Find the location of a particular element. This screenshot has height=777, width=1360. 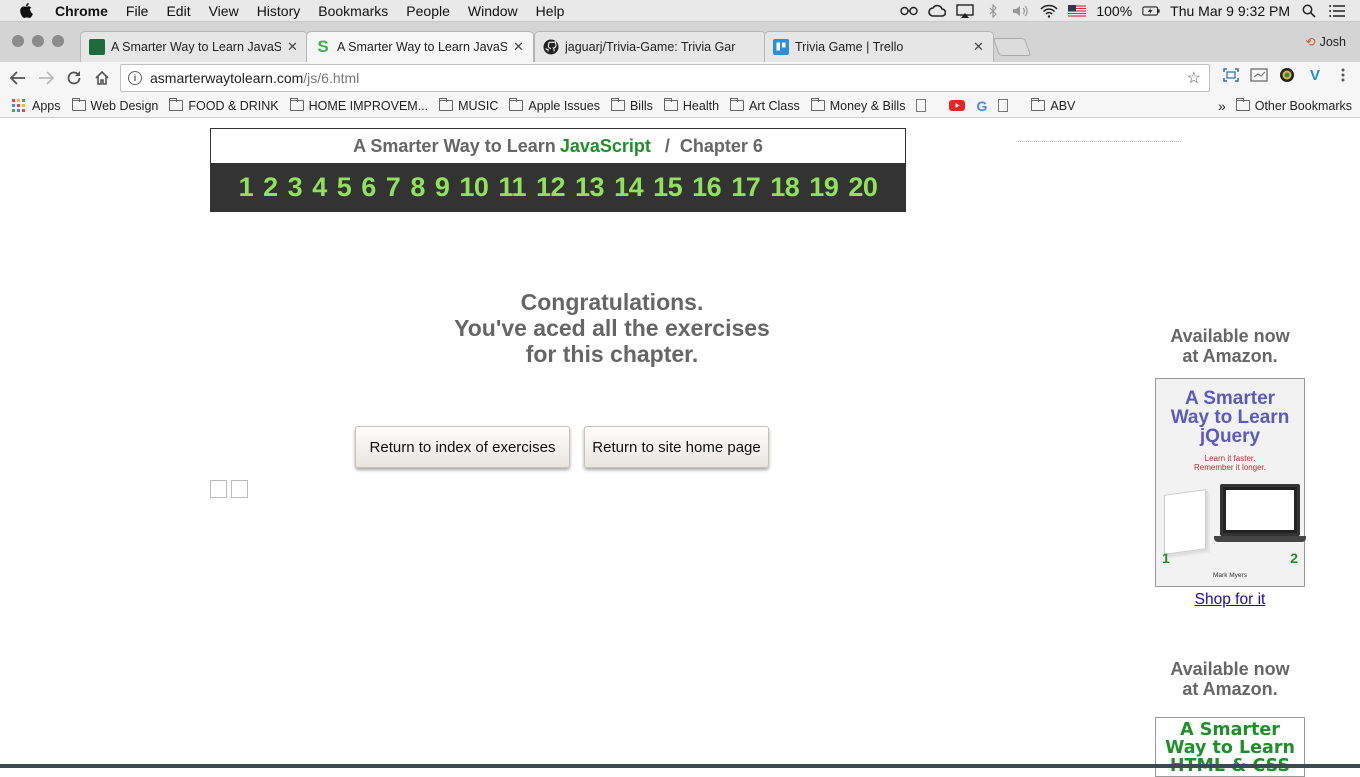

exercise-link-8: 8 is located at coordinates (417, 187).